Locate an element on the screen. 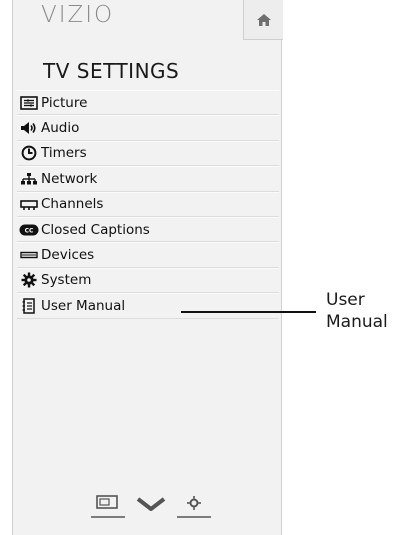  manual-icon is located at coordinates (29, 306).